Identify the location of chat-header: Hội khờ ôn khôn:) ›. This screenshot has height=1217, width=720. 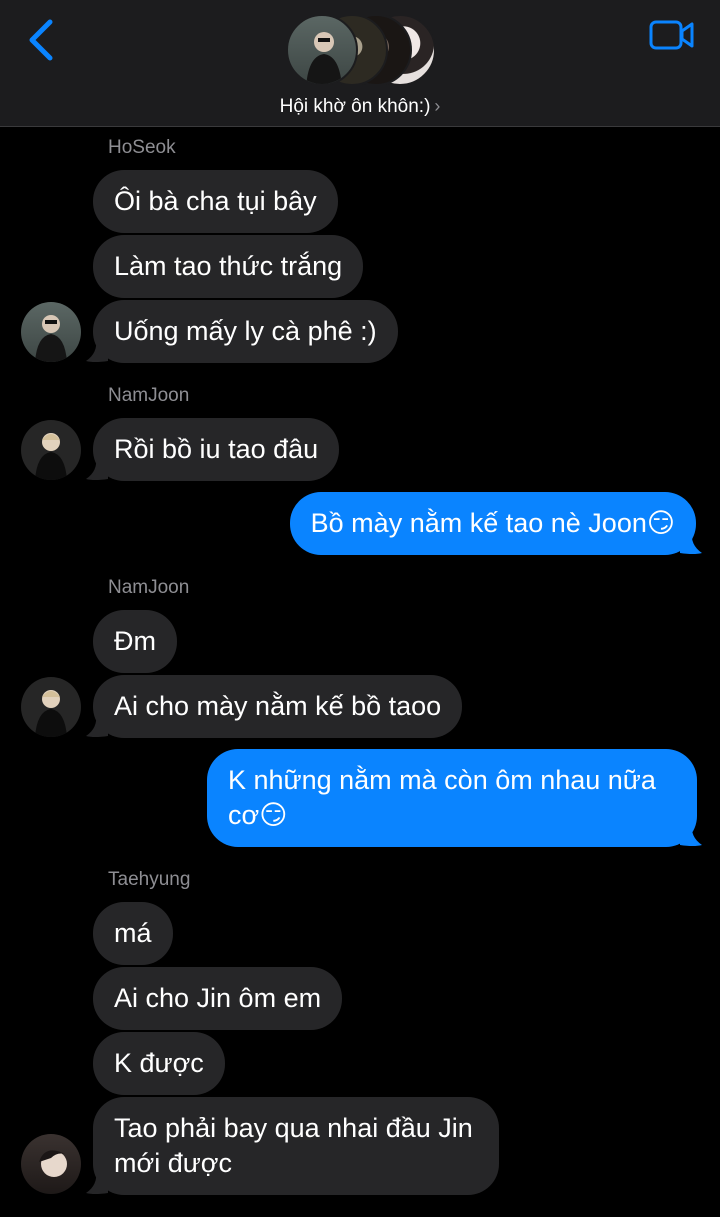
(360, 63).